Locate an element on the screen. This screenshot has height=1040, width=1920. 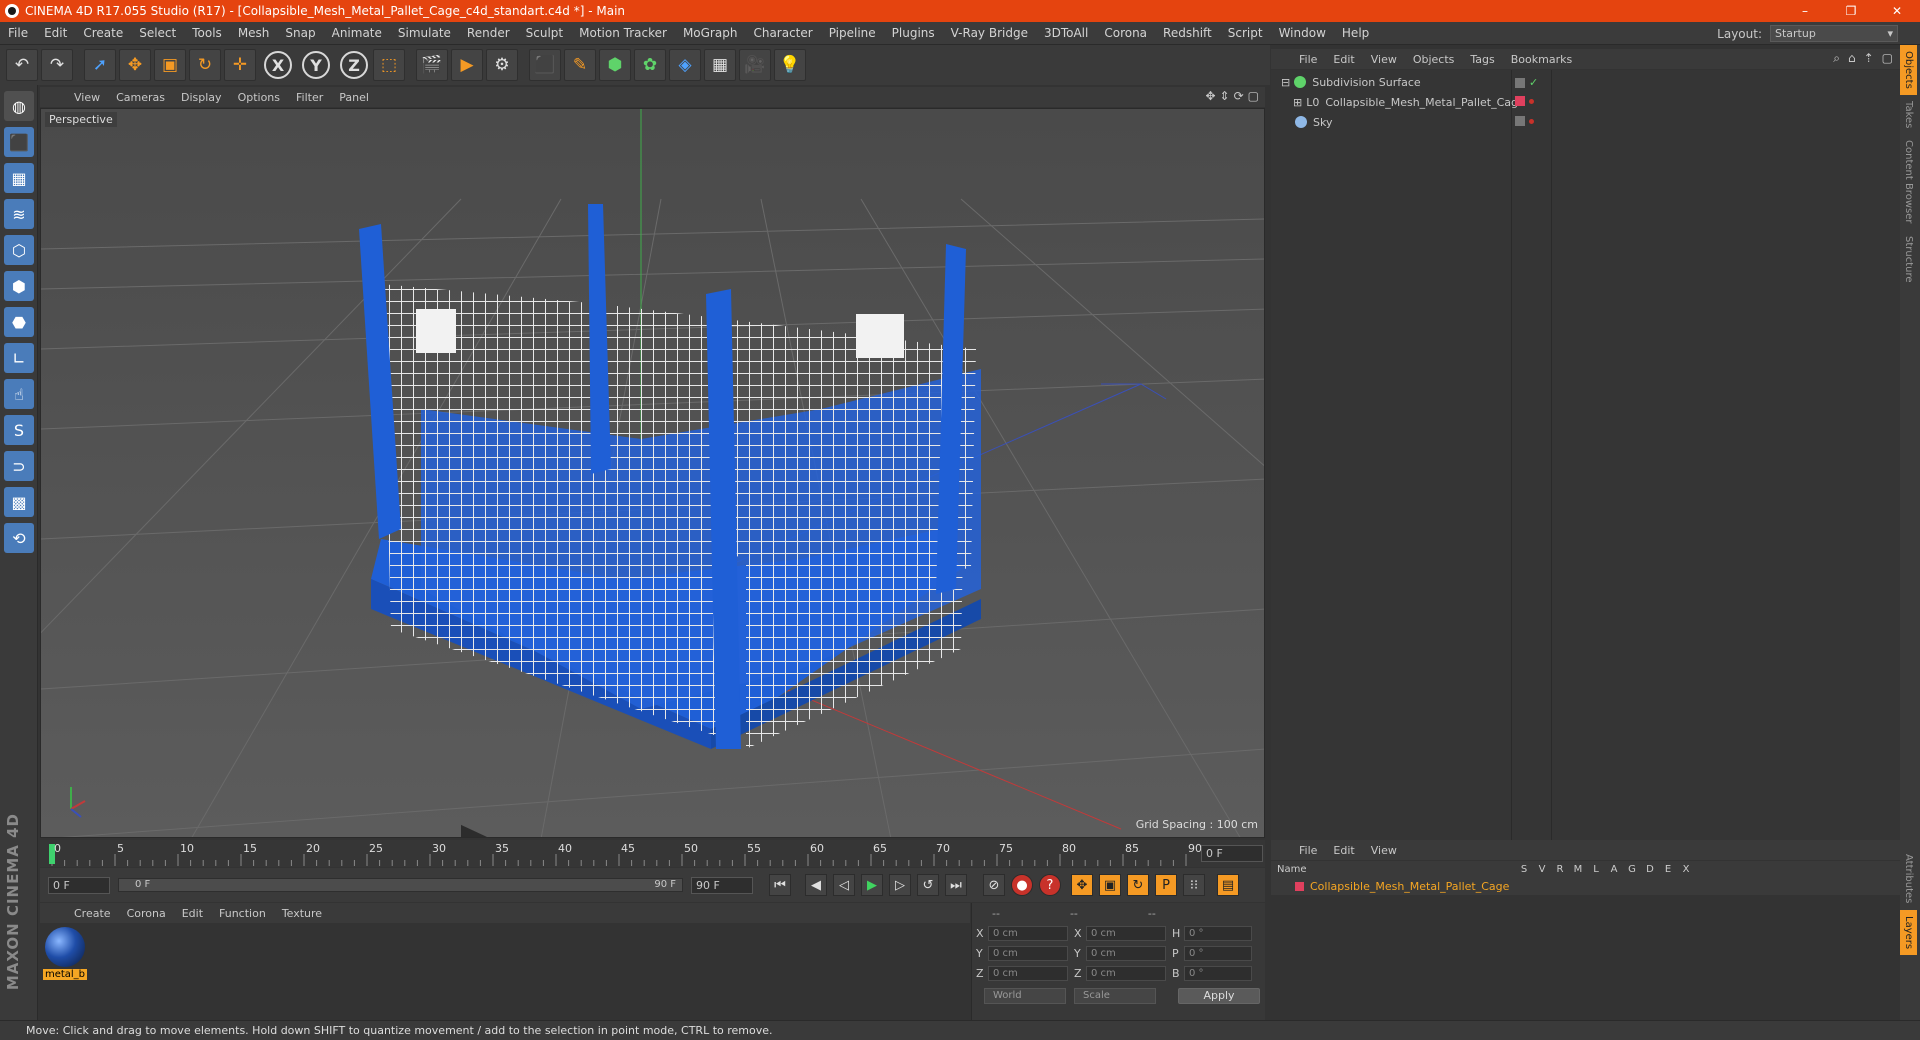
rotation-b-field: 0 ° is located at coordinates (1218, 973).